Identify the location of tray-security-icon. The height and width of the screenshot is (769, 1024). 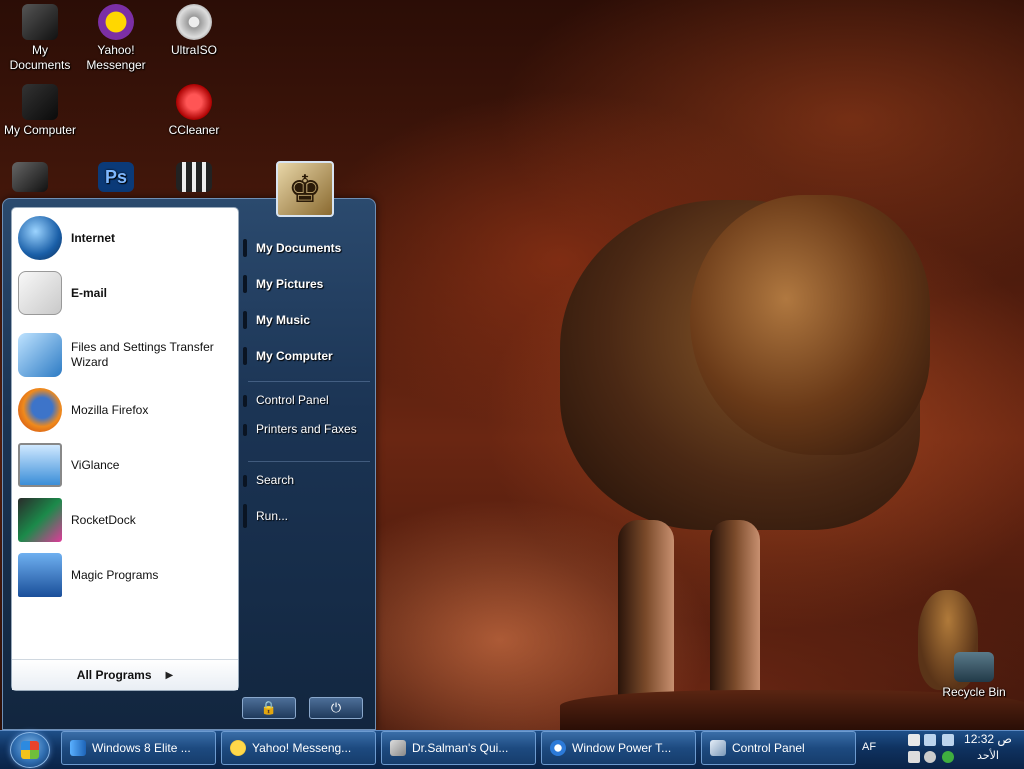
(948, 757).